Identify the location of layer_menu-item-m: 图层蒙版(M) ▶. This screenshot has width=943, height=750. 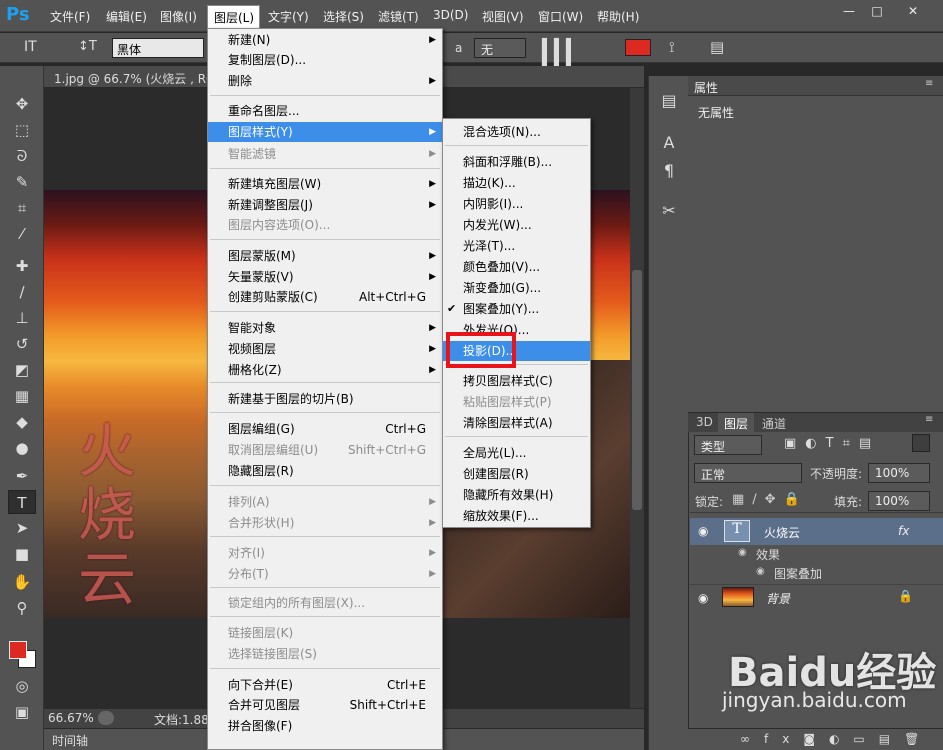
(325, 256).